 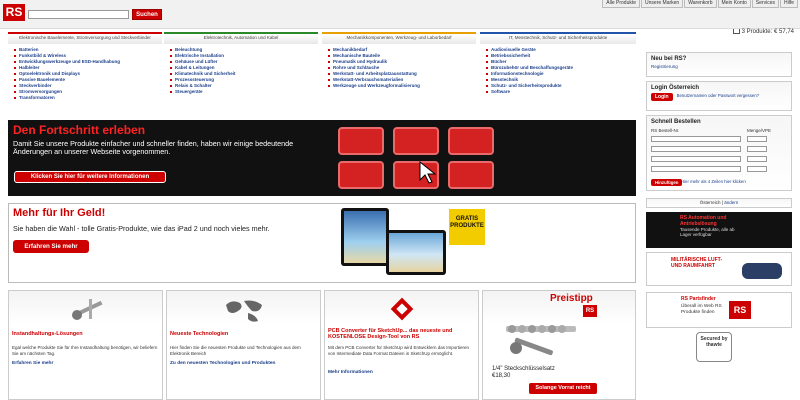 What do you see at coordinates (676, 122) in the screenshot?
I see `panel-title: Schnell Bestellen` at bounding box center [676, 122].